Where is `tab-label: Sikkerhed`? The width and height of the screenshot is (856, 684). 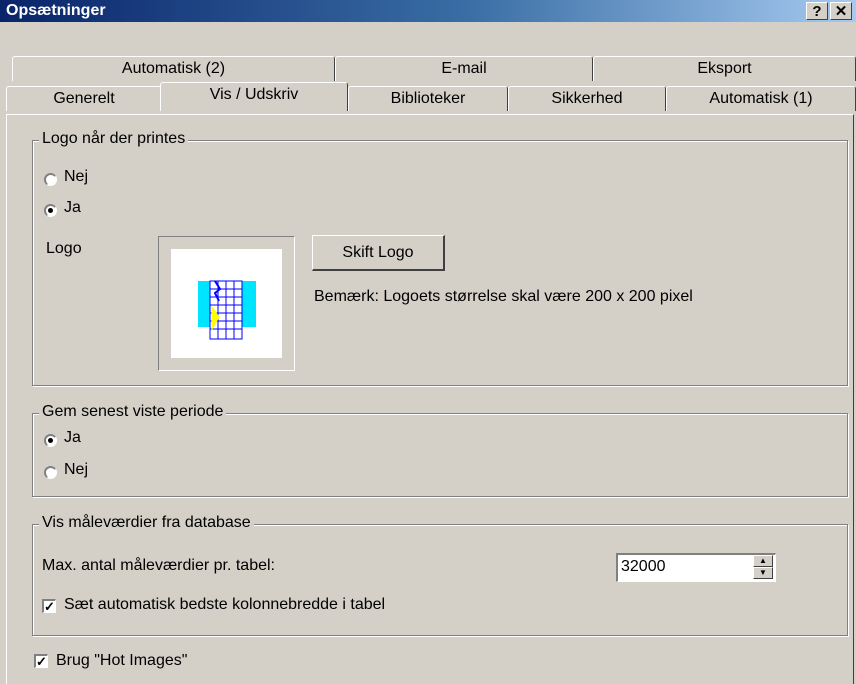 tab-label: Sikkerhed is located at coordinates (587, 98).